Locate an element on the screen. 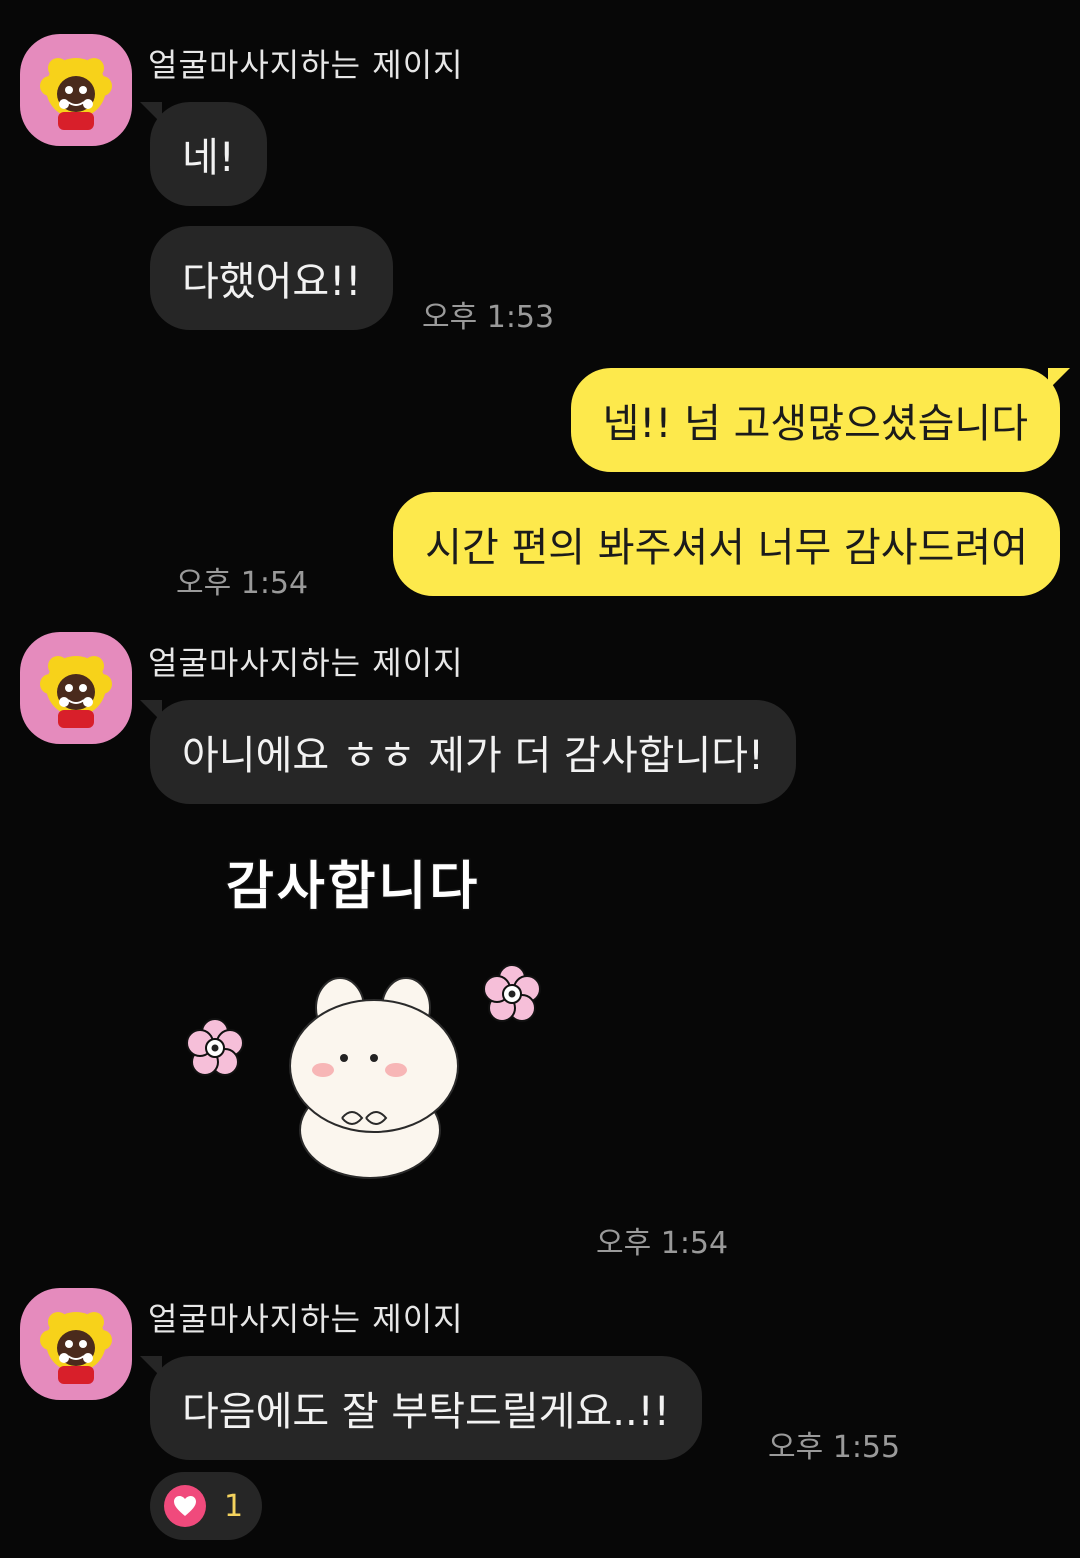  reaction-badge: 1 is located at coordinates (206, 1506).